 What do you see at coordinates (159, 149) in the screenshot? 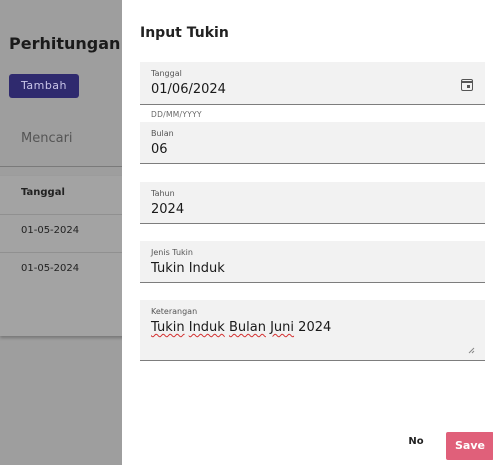
I see `bulan-value: 06` at bounding box center [159, 149].